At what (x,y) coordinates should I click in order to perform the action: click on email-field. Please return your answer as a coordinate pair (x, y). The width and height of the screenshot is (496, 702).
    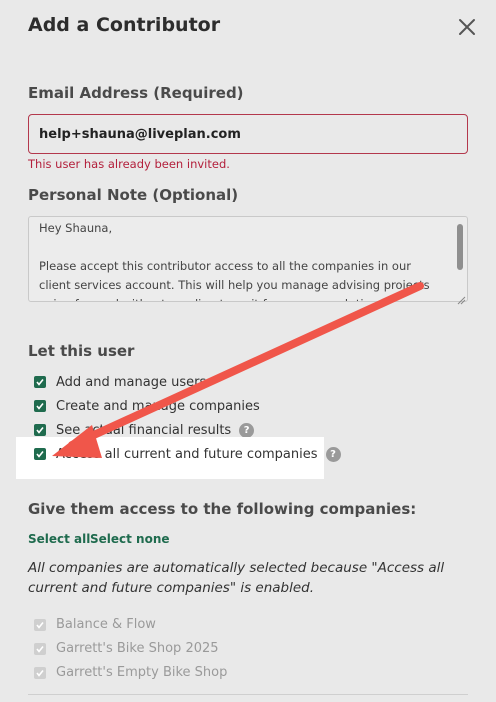
    Looking at the image, I should click on (248, 134).